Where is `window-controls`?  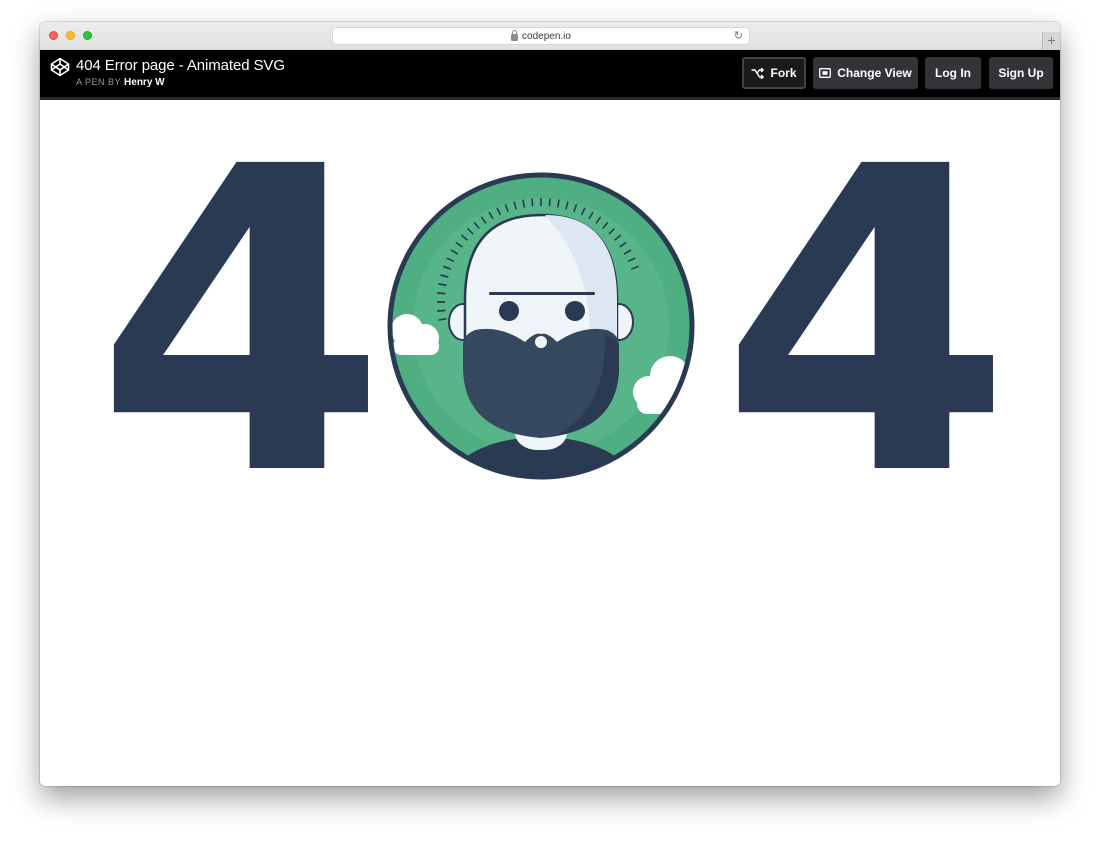
window-controls is located at coordinates (70, 35).